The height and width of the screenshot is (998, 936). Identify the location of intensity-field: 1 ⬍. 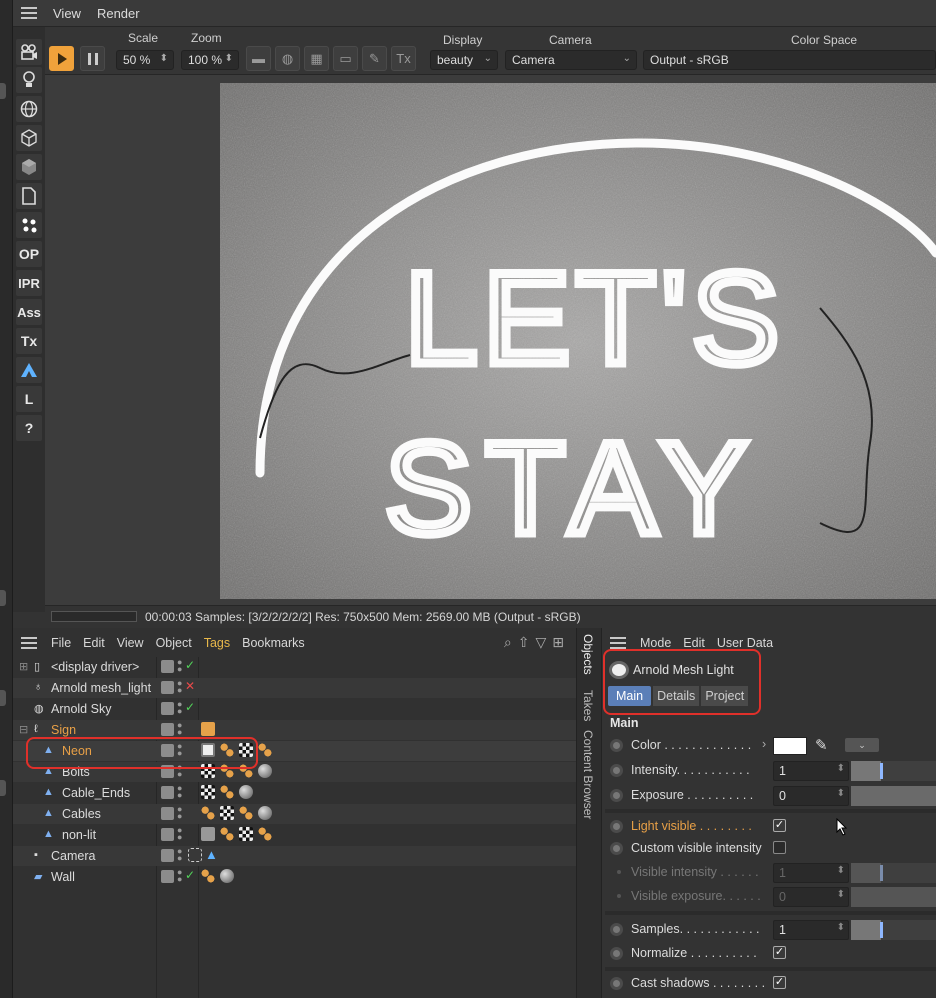
(811, 771).